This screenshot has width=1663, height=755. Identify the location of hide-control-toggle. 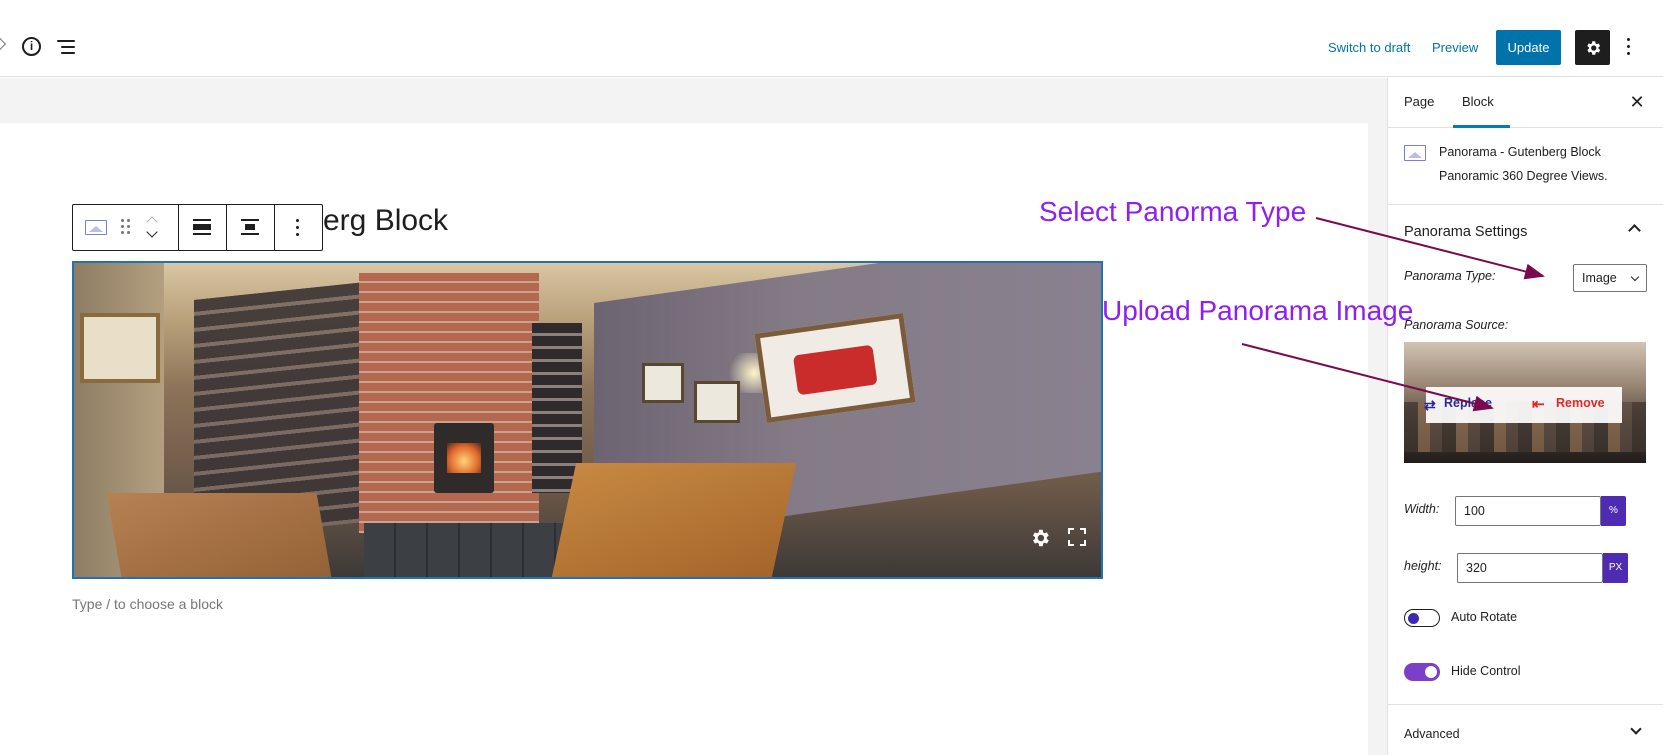
(1422, 672).